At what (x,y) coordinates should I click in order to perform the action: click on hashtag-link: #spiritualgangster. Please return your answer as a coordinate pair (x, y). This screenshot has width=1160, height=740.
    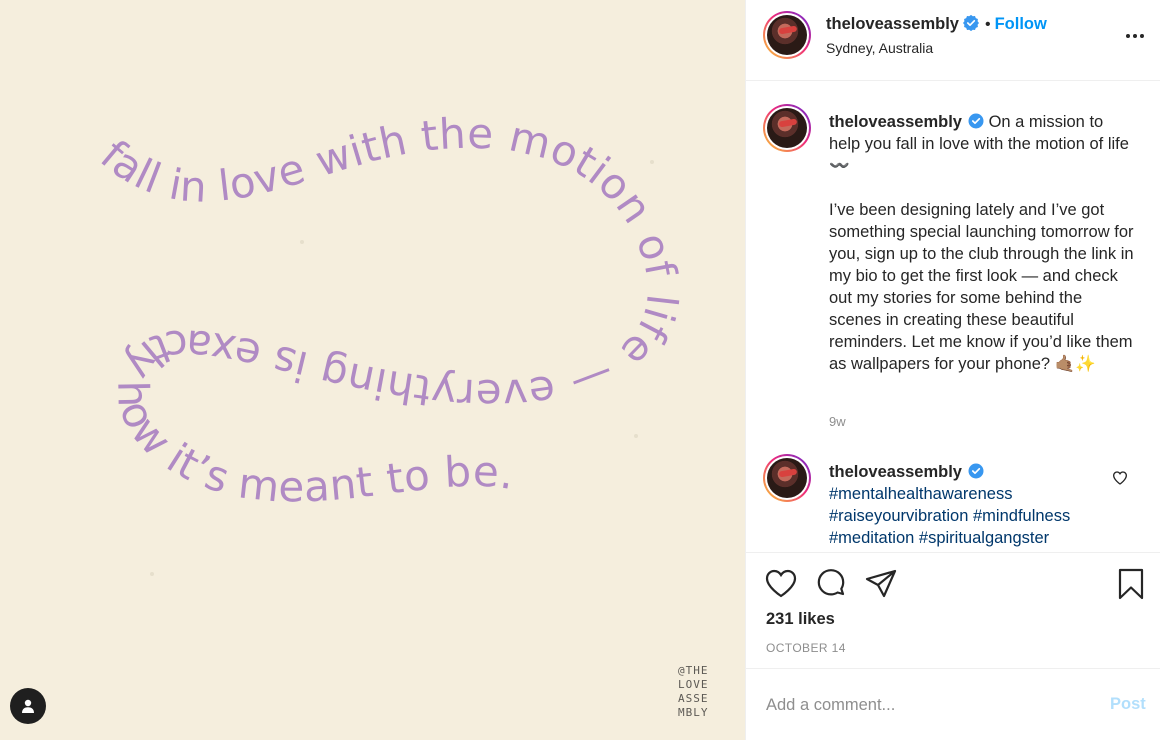
    Looking at the image, I should click on (984, 538).